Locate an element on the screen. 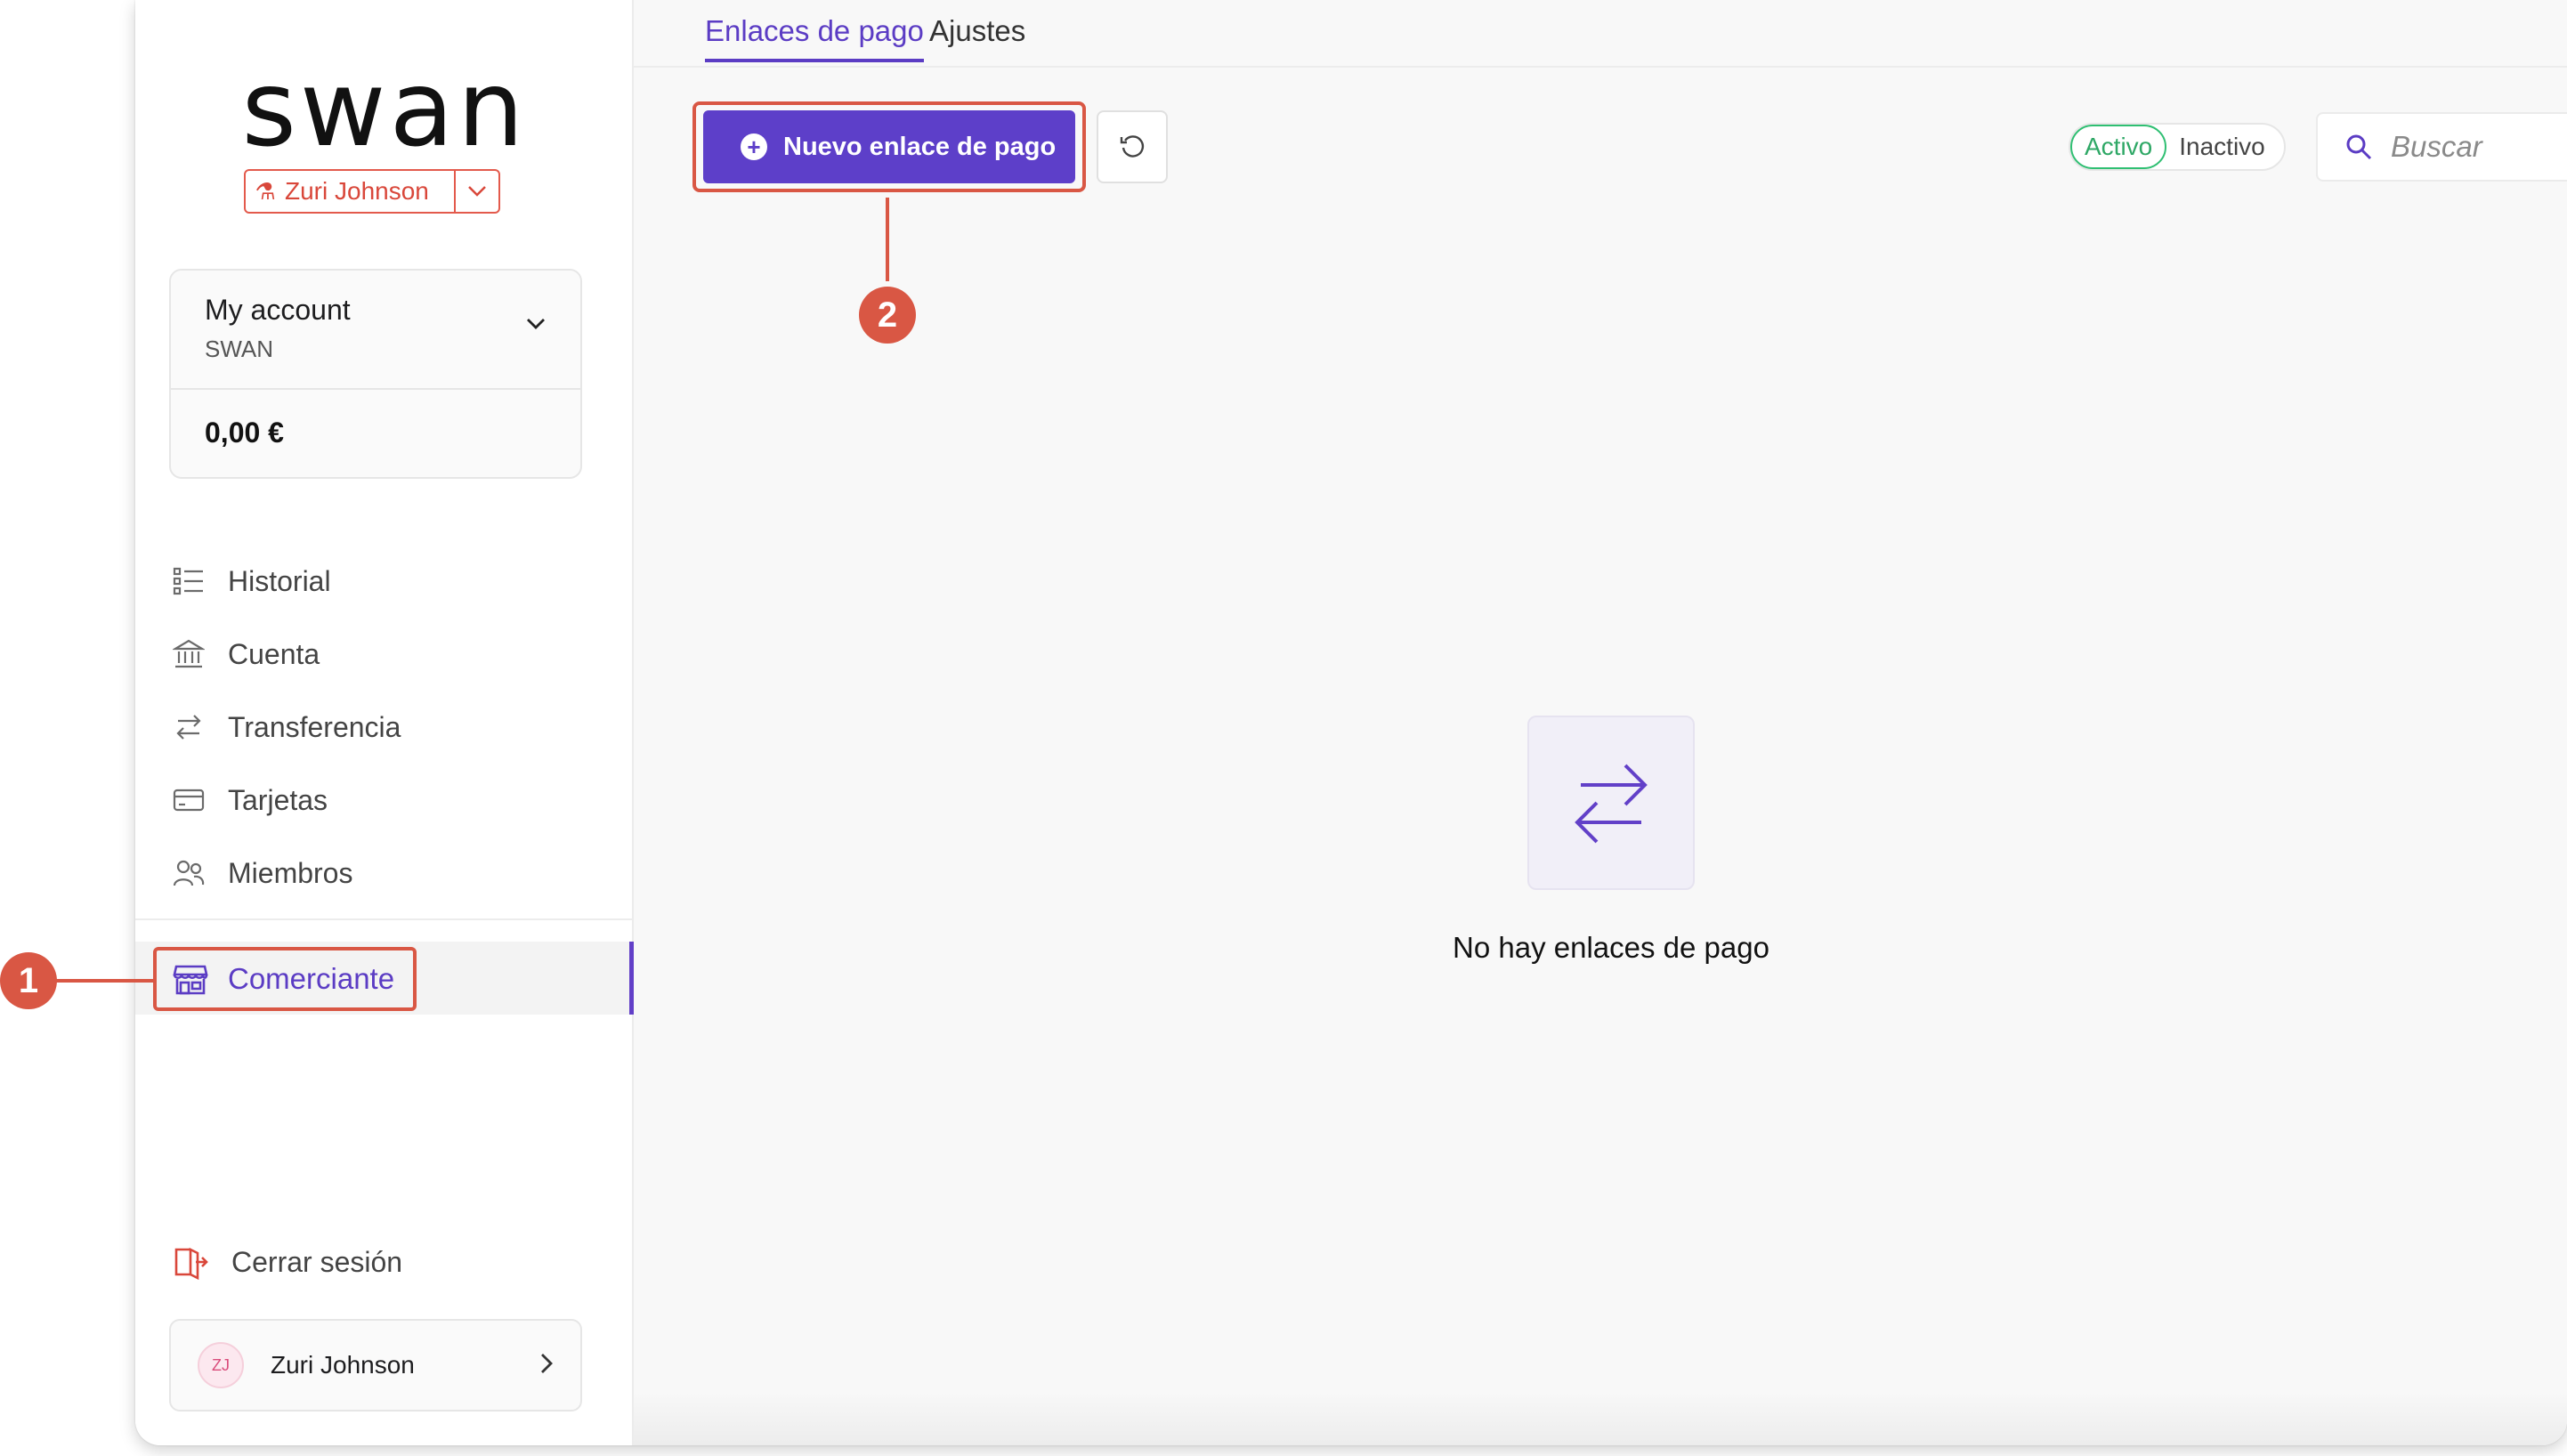 Image resolution: width=2567 pixels, height=1456 pixels. store-icon is located at coordinates (191, 980).